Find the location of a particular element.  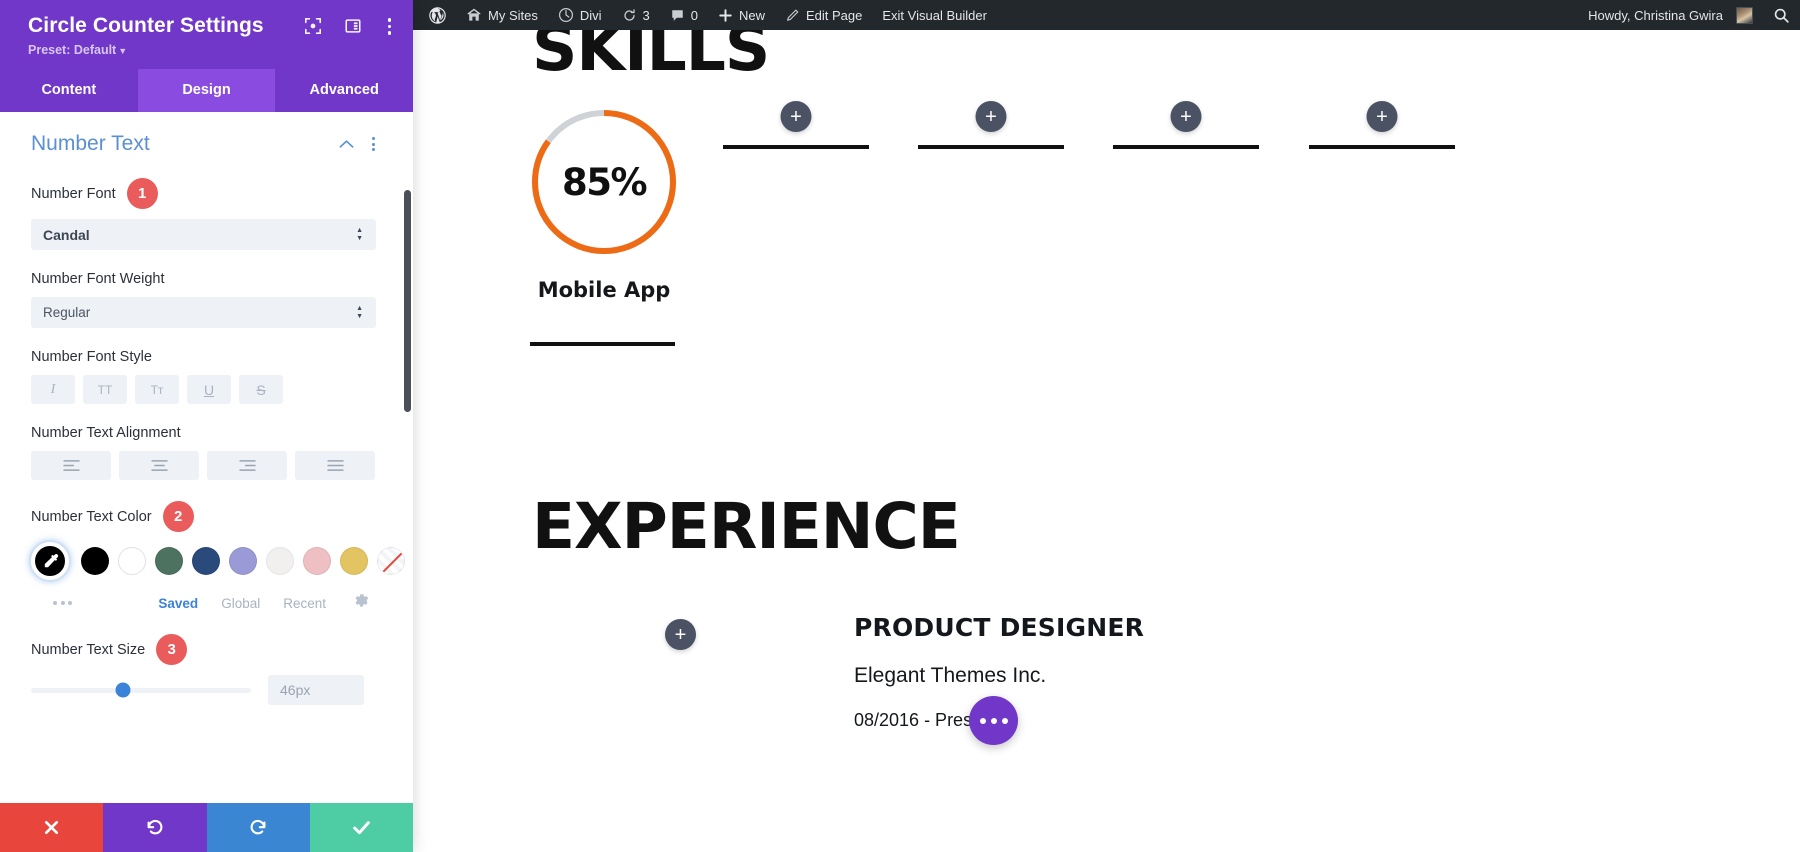

save-button is located at coordinates (361, 827).